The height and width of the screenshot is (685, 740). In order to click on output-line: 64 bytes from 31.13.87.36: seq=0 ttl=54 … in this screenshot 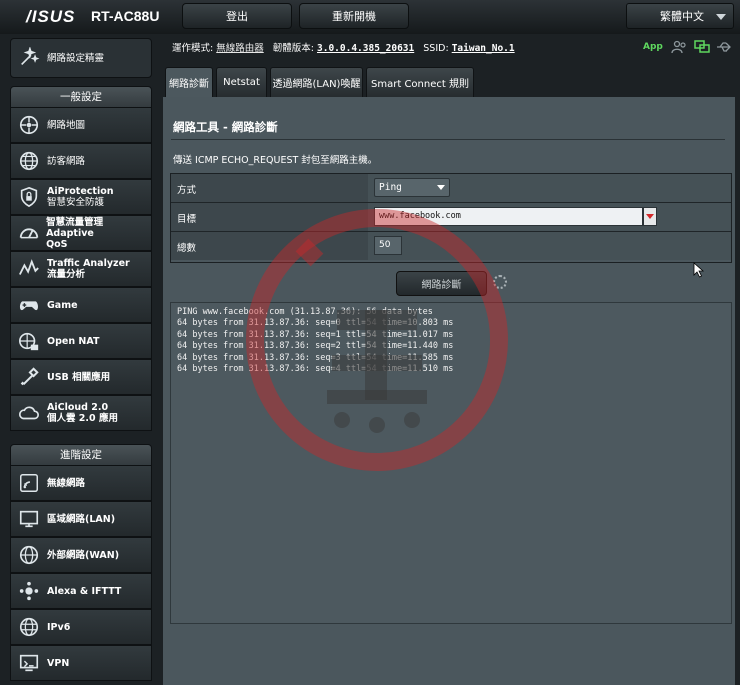, I will do `click(315, 323)`.